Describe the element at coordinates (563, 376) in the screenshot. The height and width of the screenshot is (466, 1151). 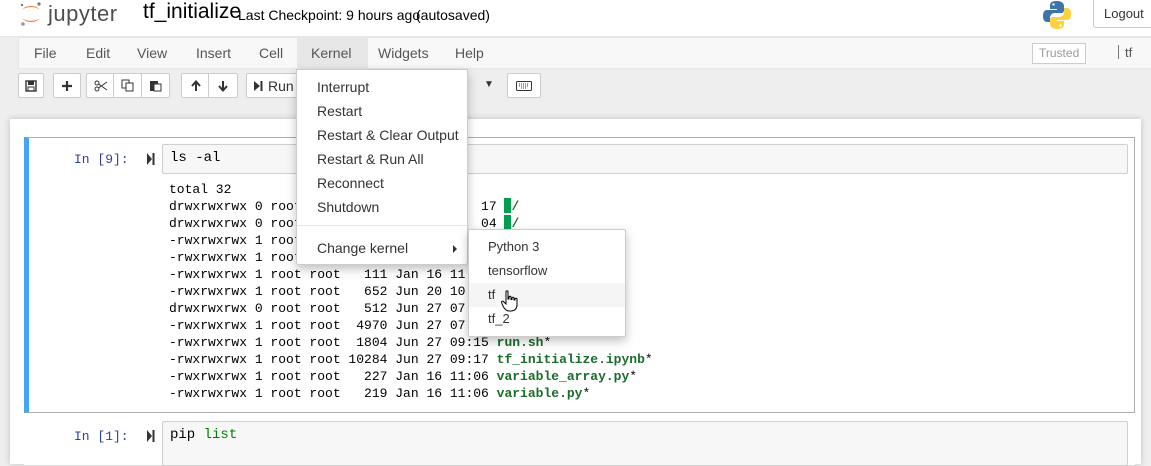
I see `output-filename: variable_array.py` at that location.